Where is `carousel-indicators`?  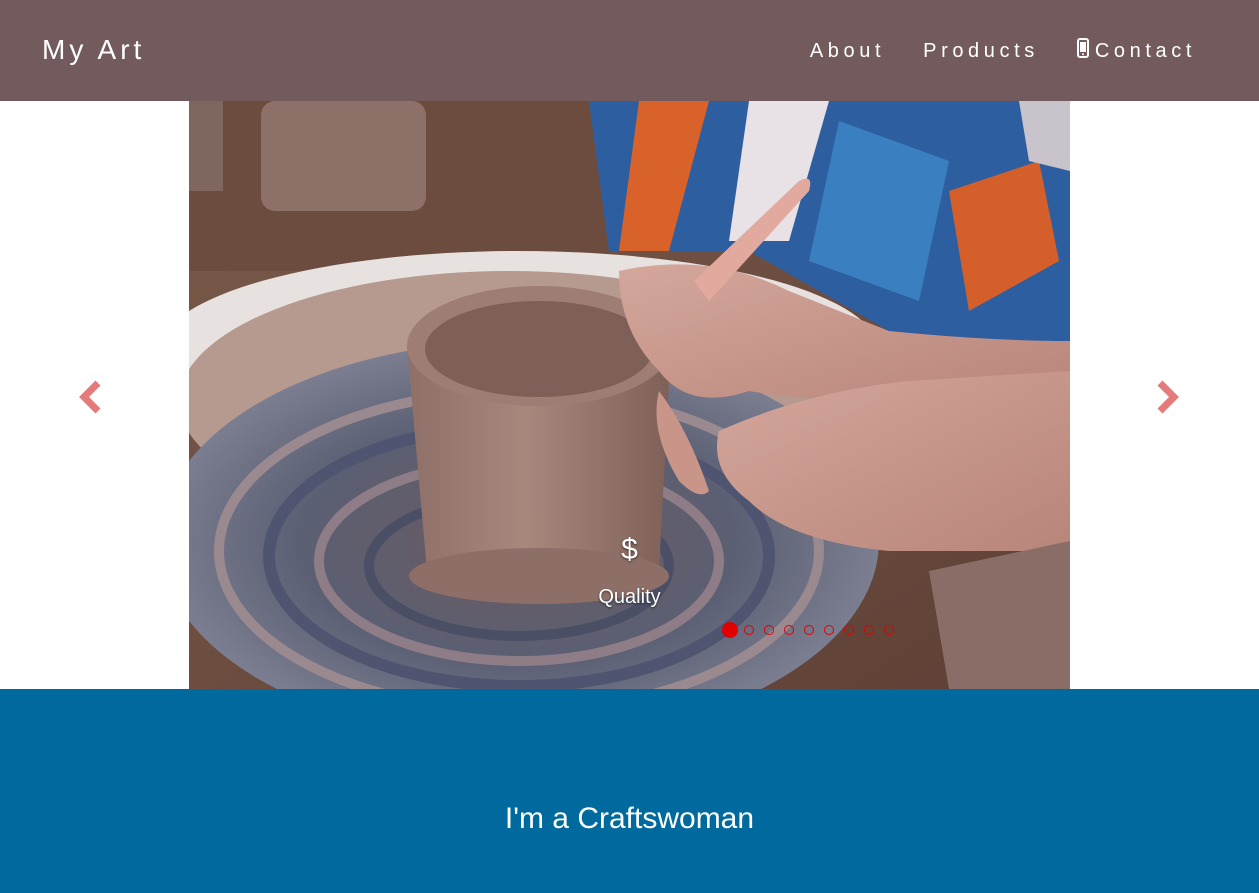 carousel-indicators is located at coordinates (813, 630).